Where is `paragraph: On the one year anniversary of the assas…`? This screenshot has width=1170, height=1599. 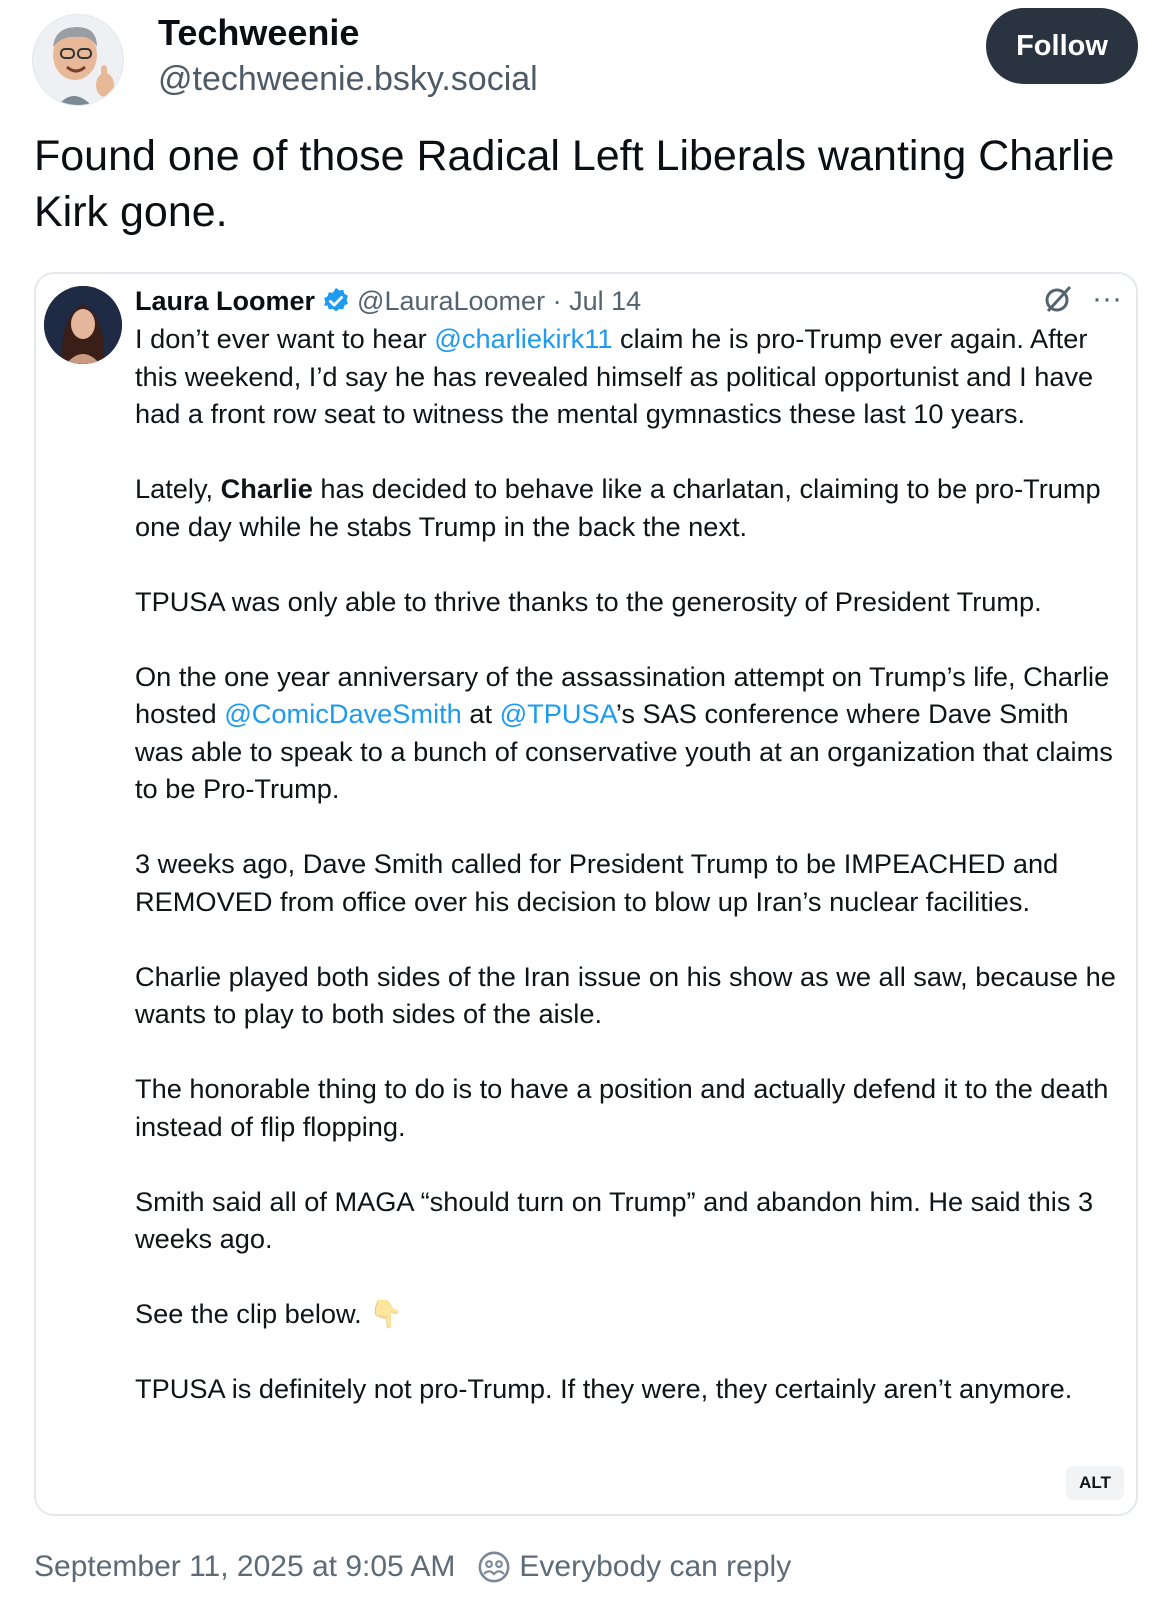 paragraph: On the one year anniversary of the assas… is located at coordinates (624, 732).